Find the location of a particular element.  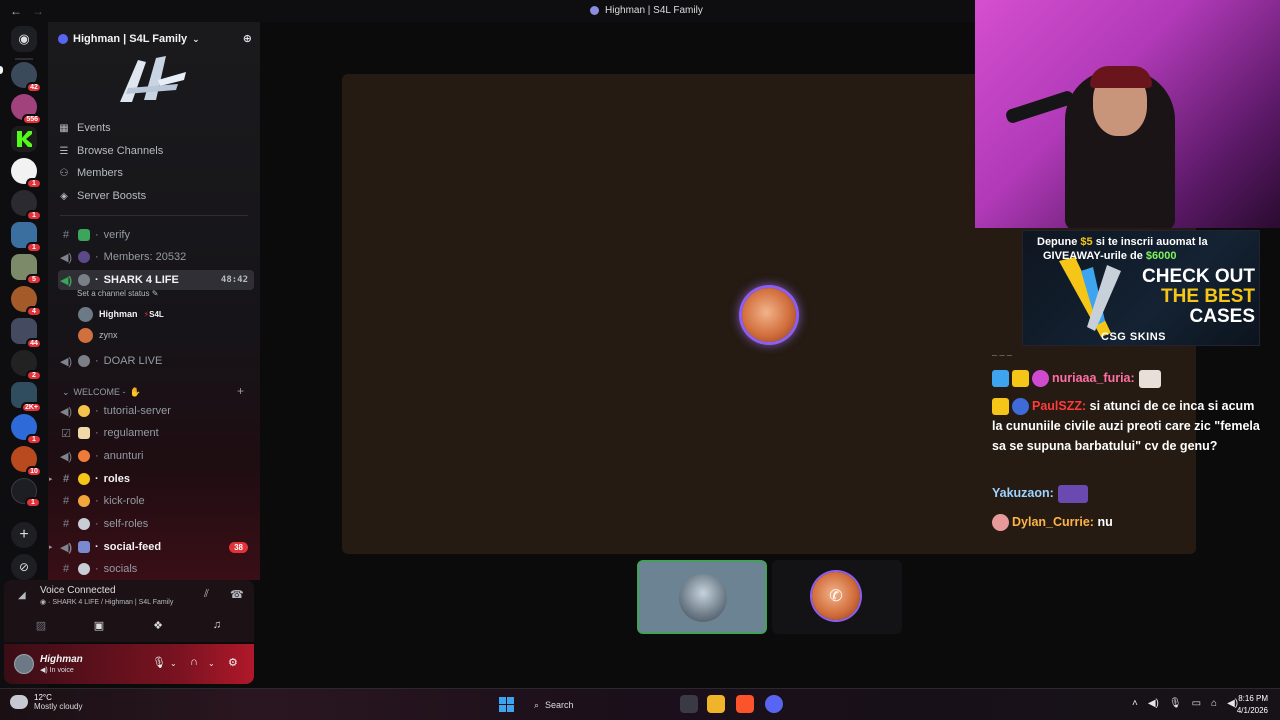

disconnect-icon: ☎ is located at coordinates (237, 594).